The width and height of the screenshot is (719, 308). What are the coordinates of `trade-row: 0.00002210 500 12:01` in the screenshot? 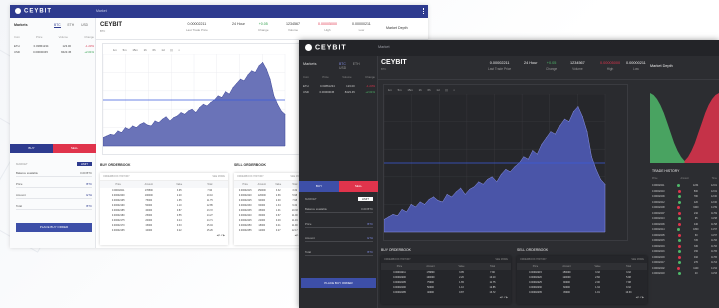 It's located at (684, 191).